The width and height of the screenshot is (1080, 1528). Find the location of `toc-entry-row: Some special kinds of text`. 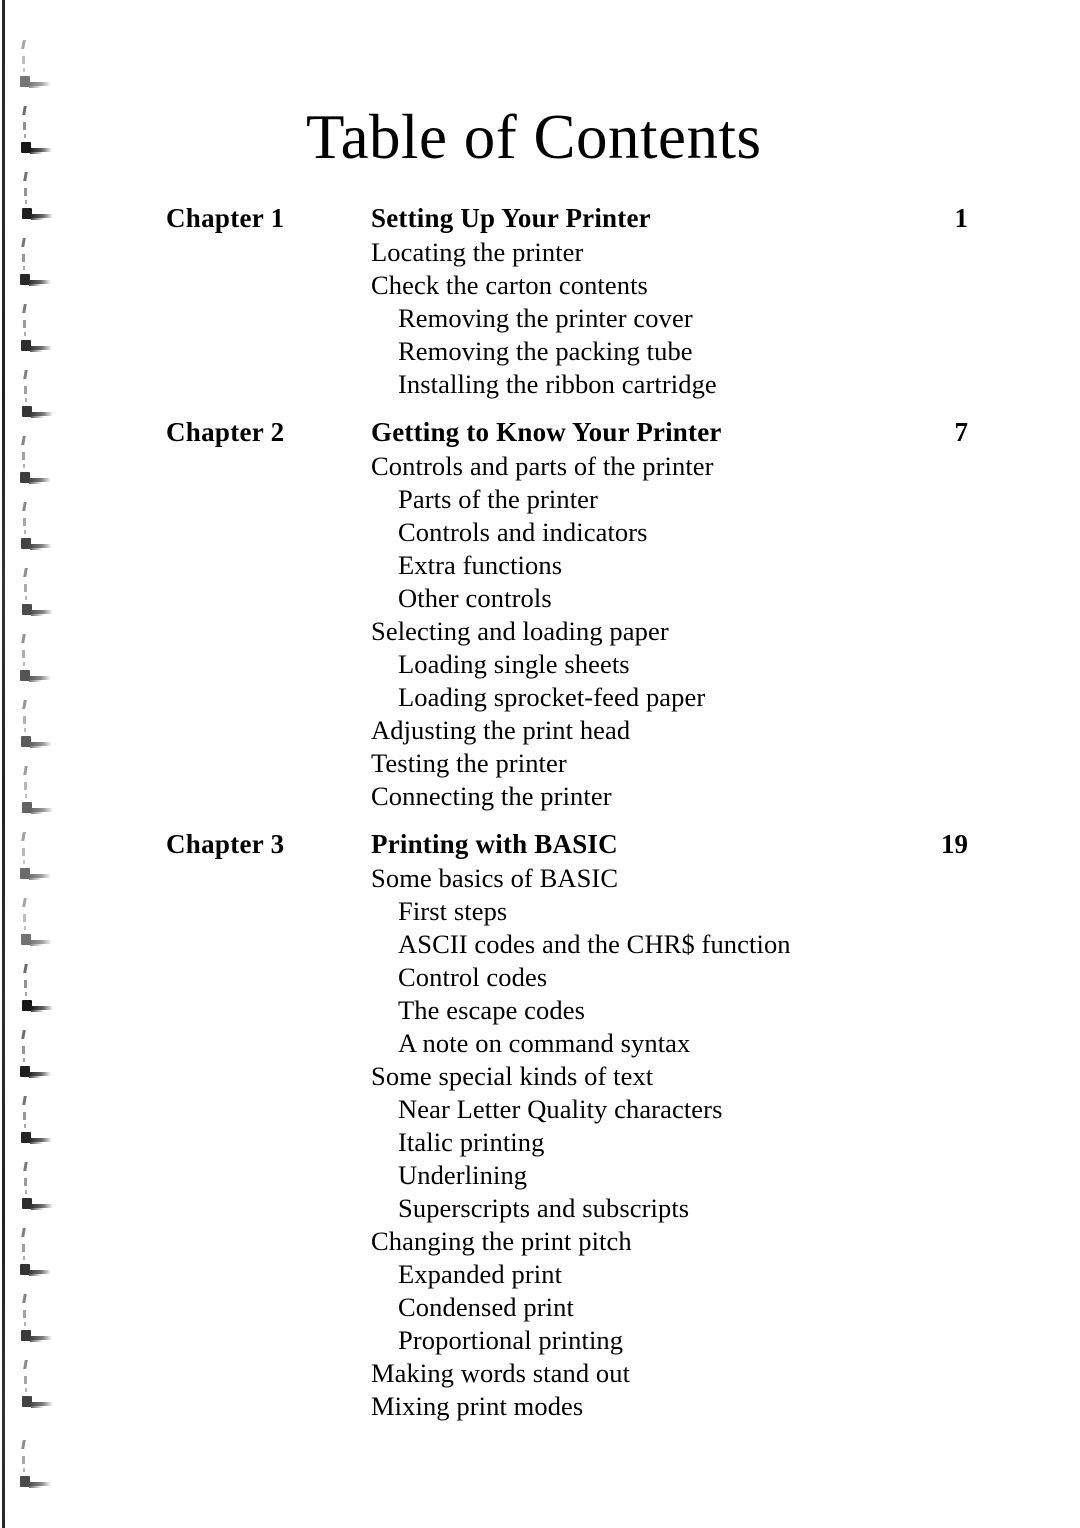

toc-entry-row: Some special kinds of text is located at coordinates (540, 1076).